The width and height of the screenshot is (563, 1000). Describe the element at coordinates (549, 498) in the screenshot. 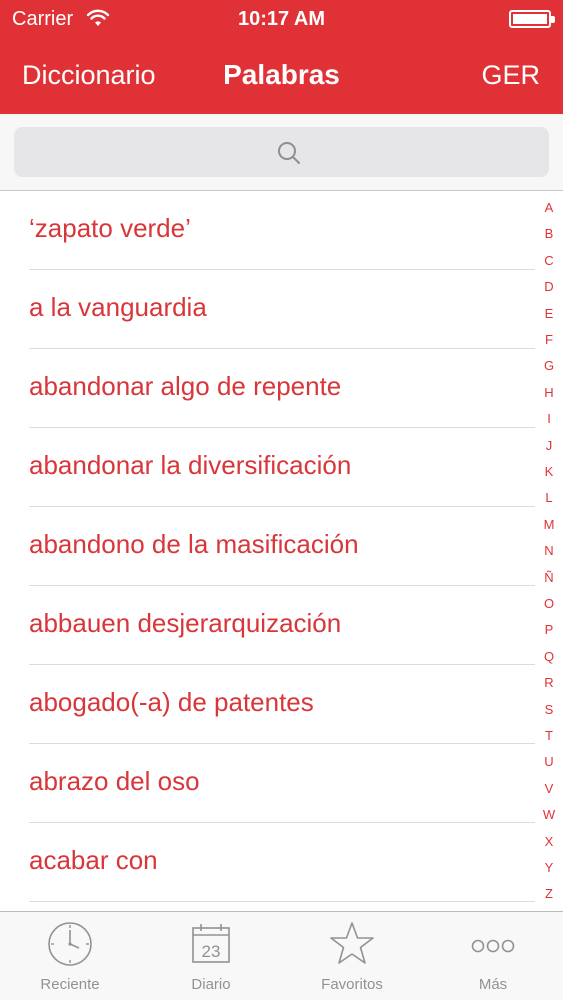

I see `index-letter: L` at that location.